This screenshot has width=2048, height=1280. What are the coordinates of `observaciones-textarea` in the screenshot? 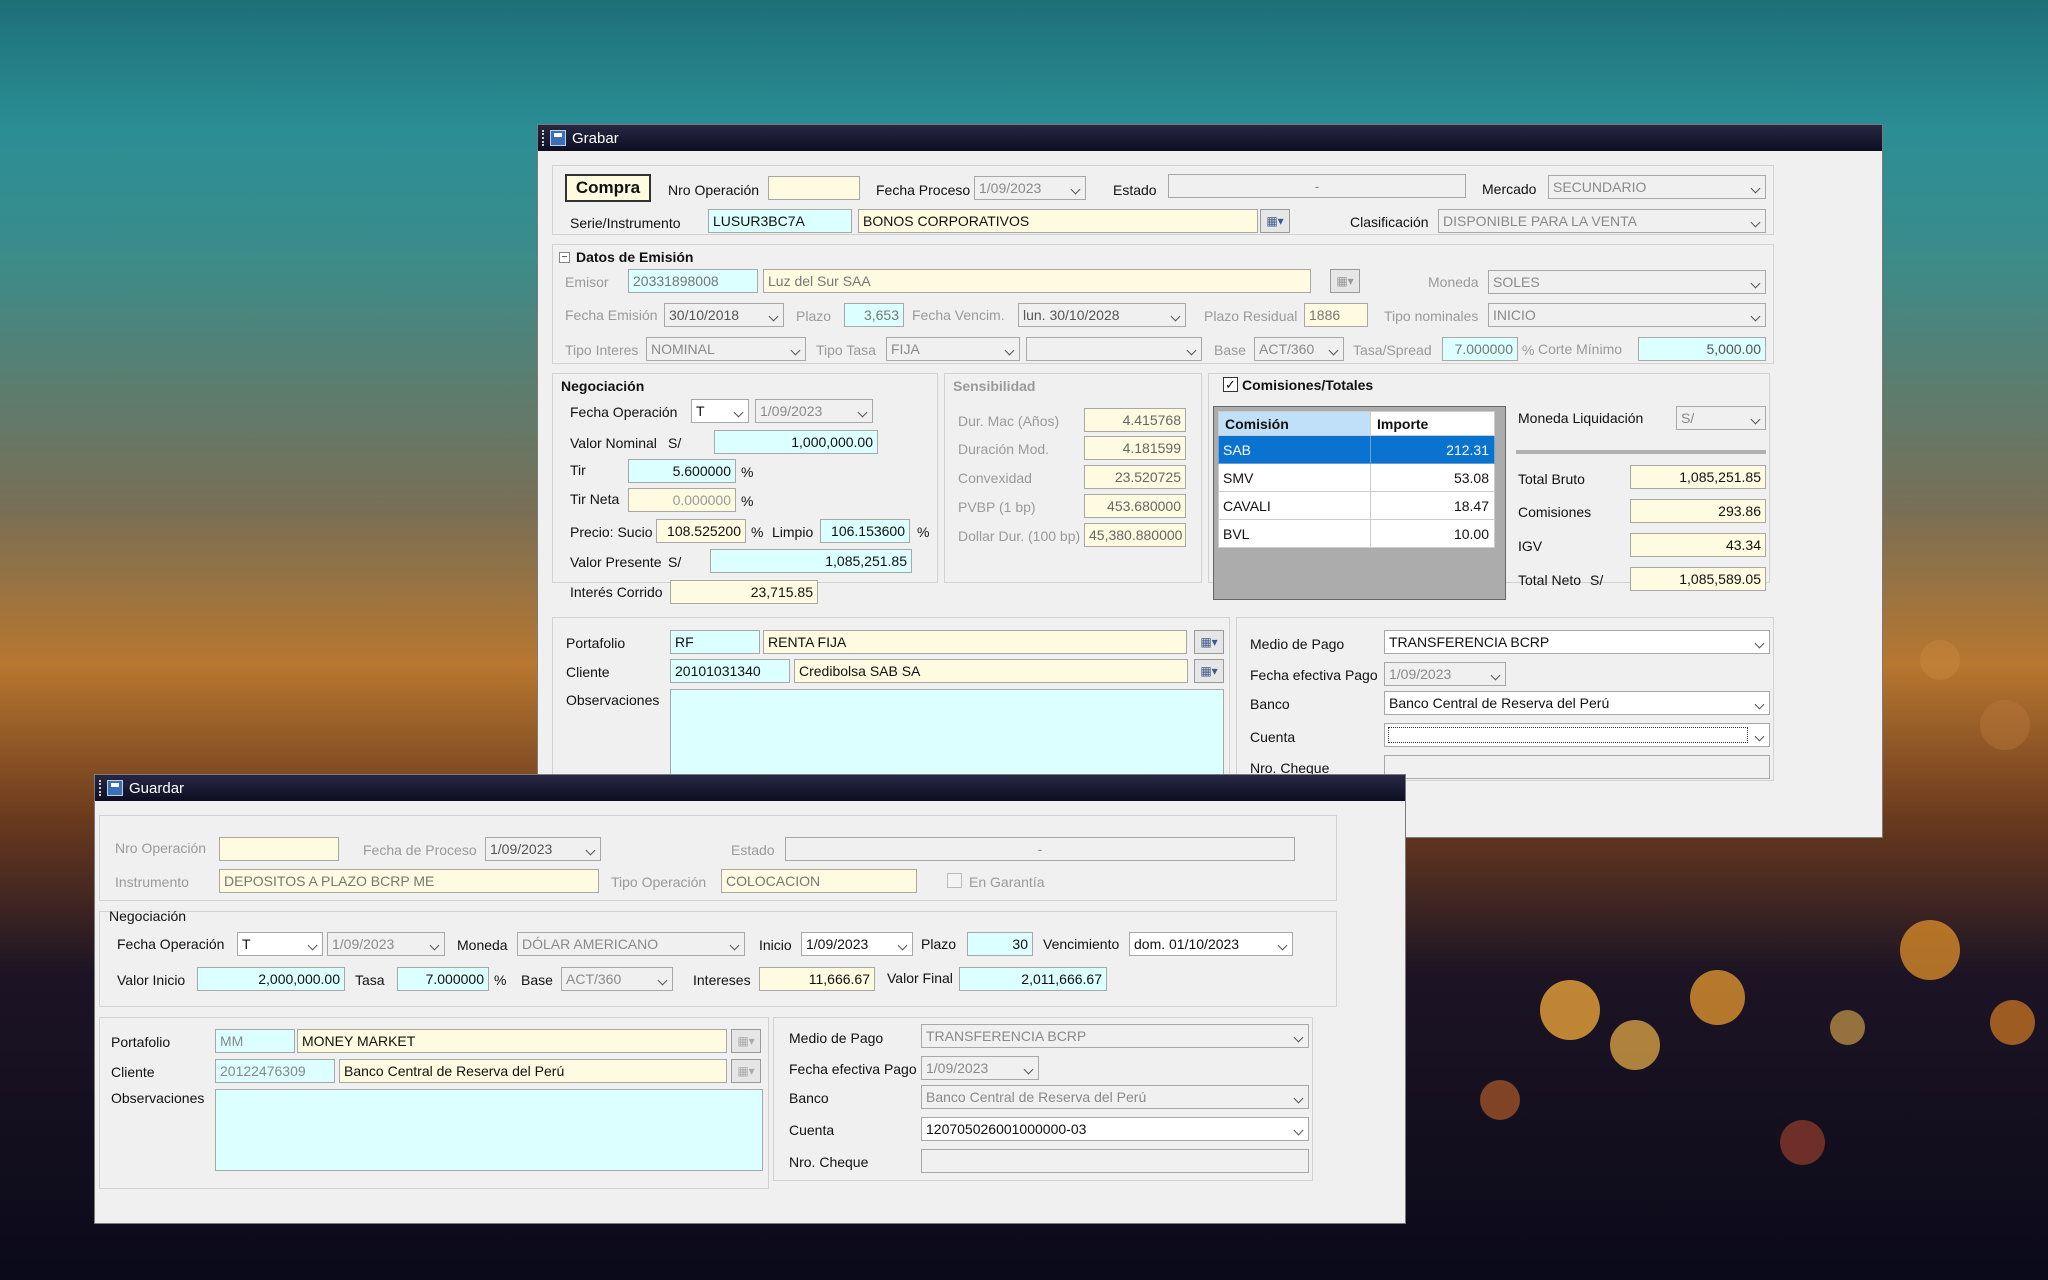 It's located at (489, 1130).